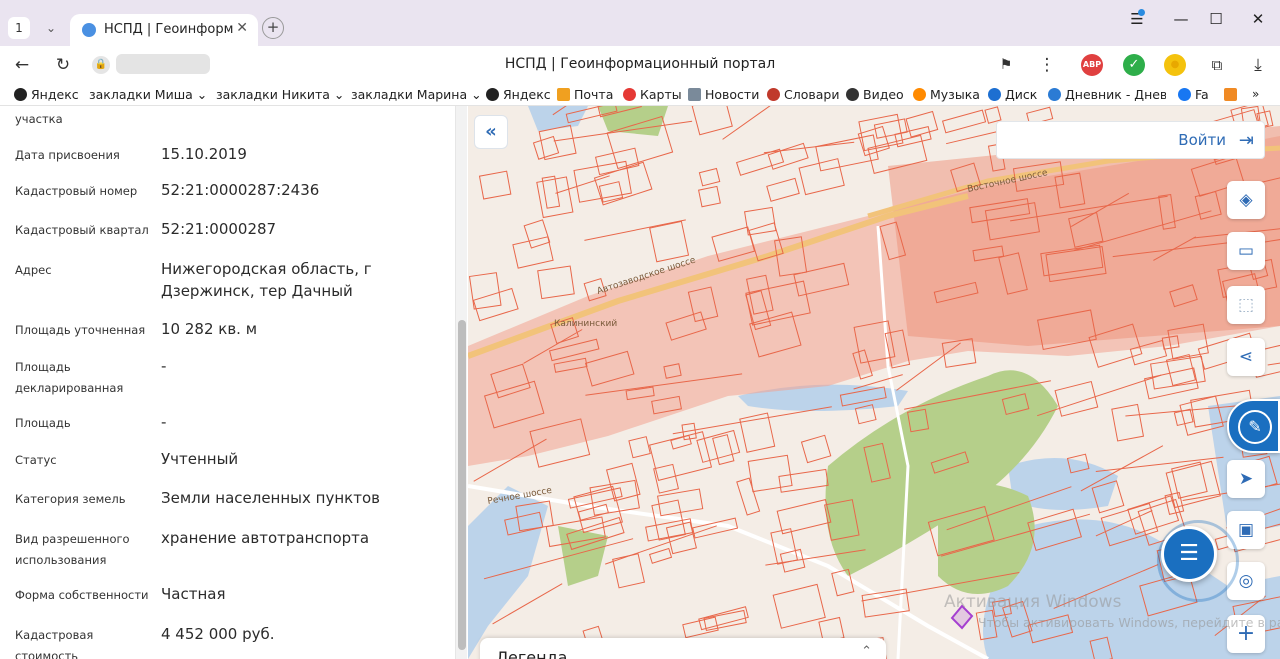 Image resolution: width=1280 pixels, height=659 pixels. Describe the element at coordinates (1217, 65) in the screenshot. I see `collections-icon: ⧉` at that location.